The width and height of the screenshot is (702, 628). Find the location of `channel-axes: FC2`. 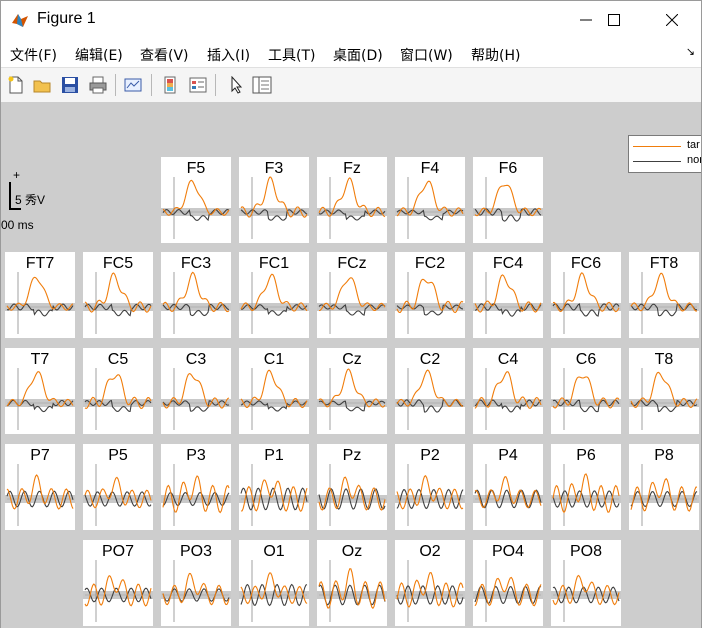

channel-axes: FC2 is located at coordinates (430, 295).